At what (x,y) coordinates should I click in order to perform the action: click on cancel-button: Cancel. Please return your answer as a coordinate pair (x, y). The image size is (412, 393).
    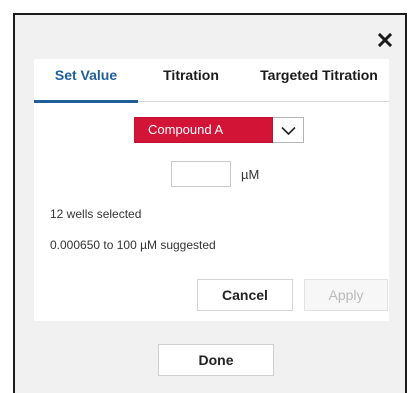
    Looking at the image, I should click on (245, 295).